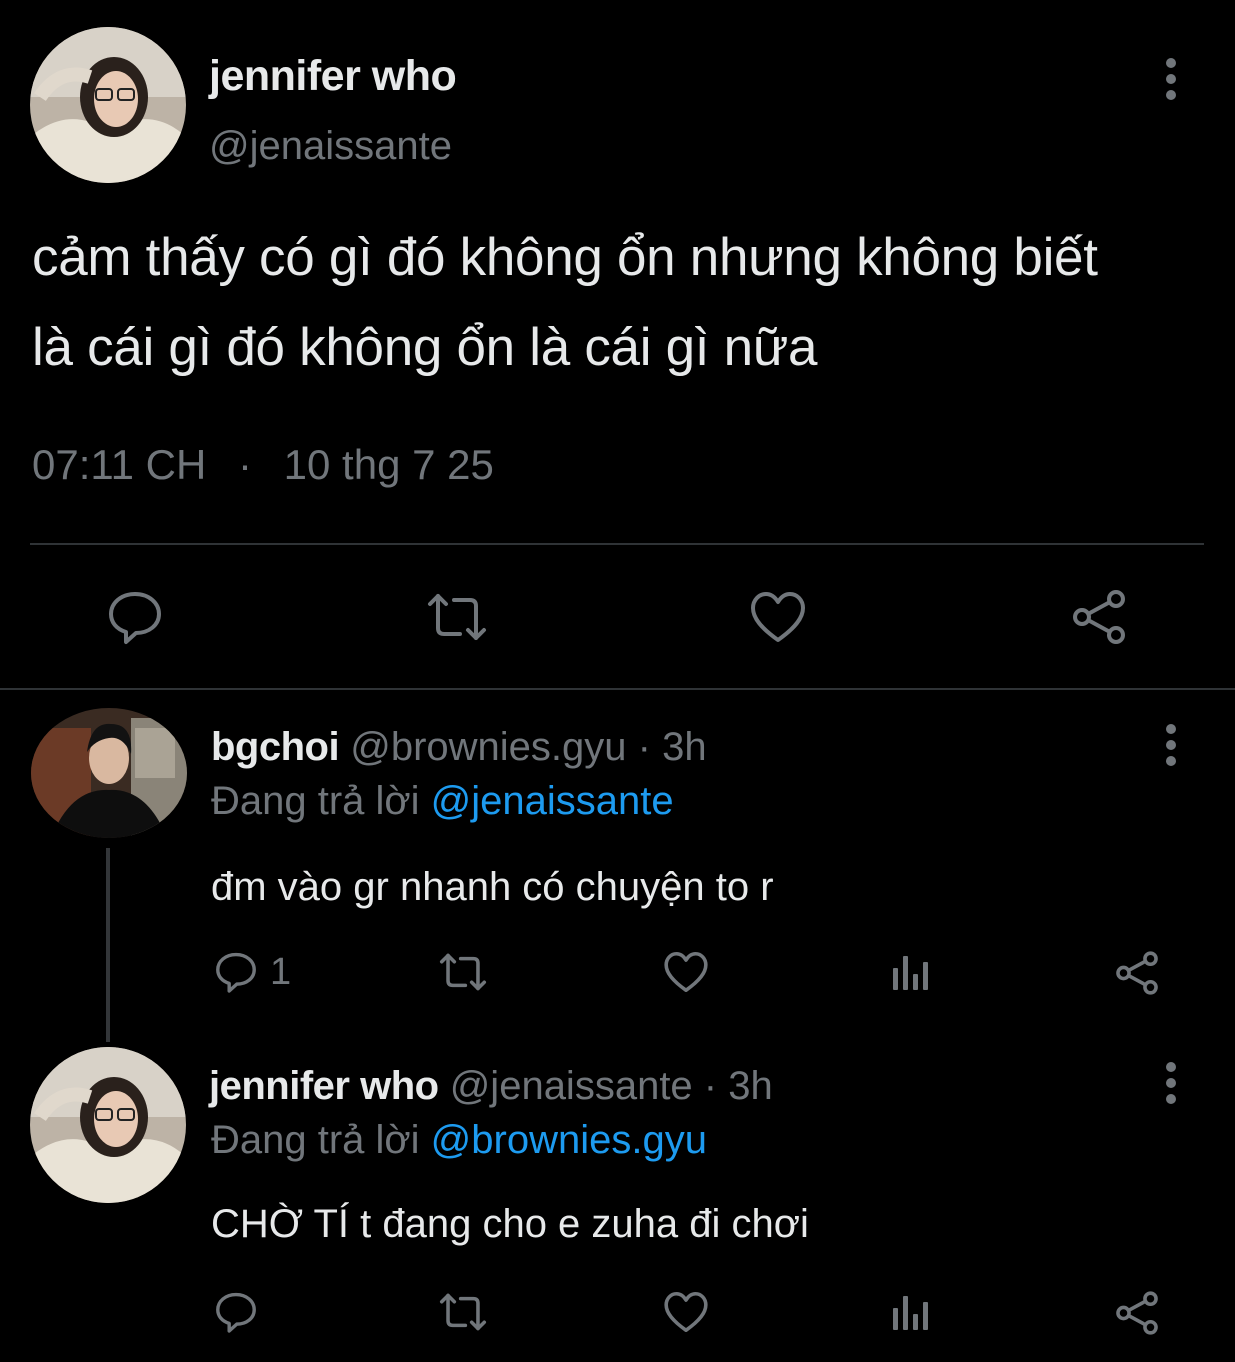 This screenshot has height=1362, width=1235. I want to click on reply-1-author-name: bgchoi, so click(275, 747).